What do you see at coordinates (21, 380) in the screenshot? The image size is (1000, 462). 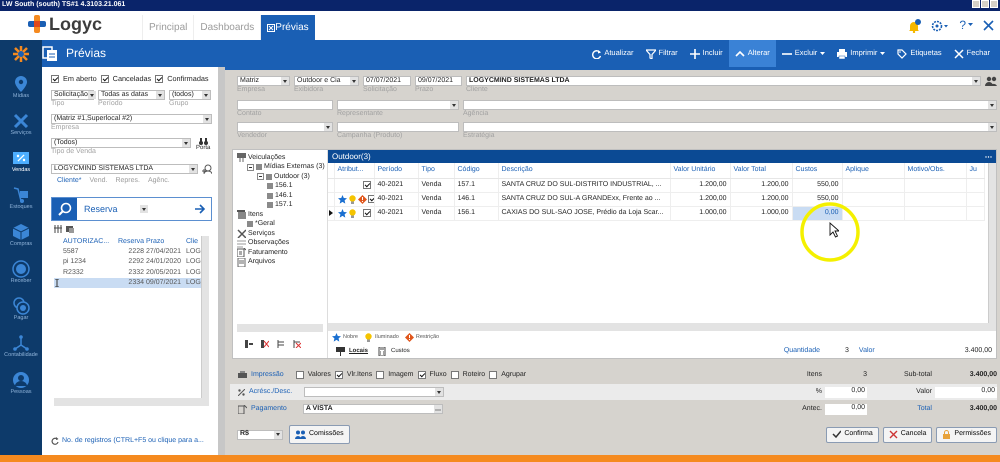 I see `person-icon` at bounding box center [21, 380].